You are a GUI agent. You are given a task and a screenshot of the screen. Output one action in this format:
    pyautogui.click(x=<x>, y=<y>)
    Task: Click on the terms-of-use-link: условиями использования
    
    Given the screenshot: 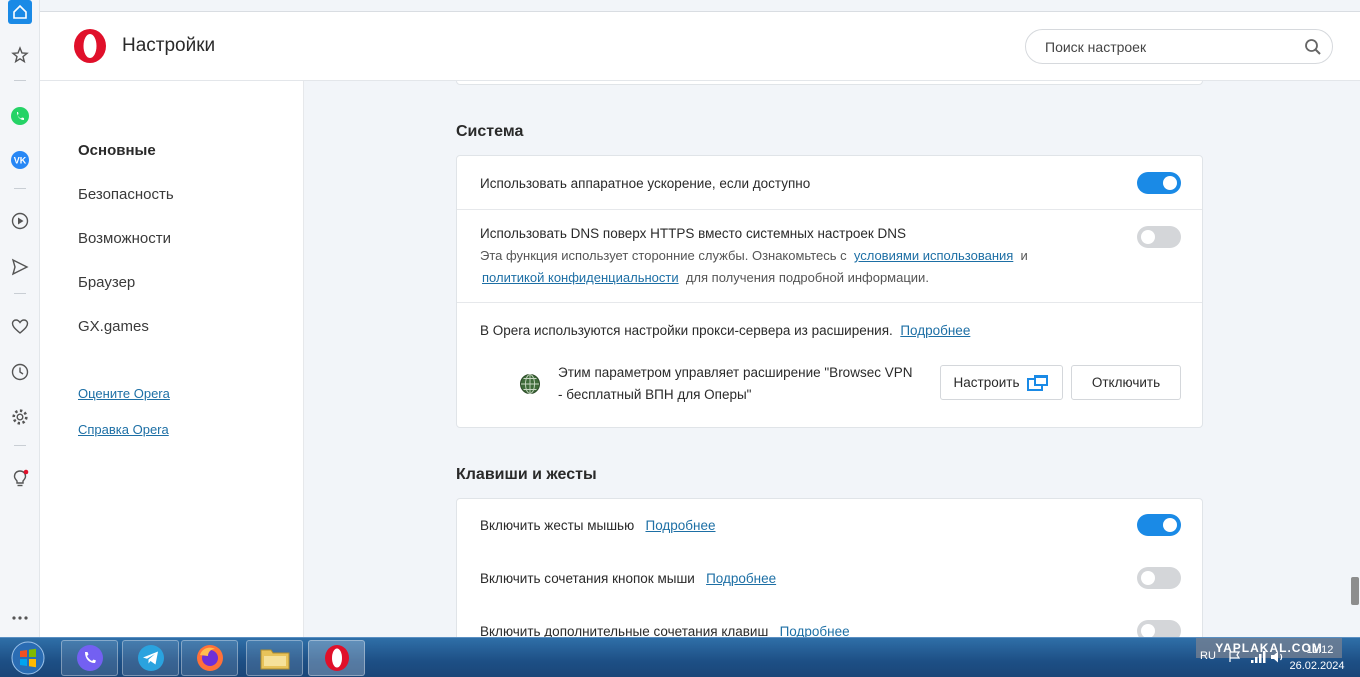 What is the action you would take?
    pyautogui.click(x=933, y=255)
    